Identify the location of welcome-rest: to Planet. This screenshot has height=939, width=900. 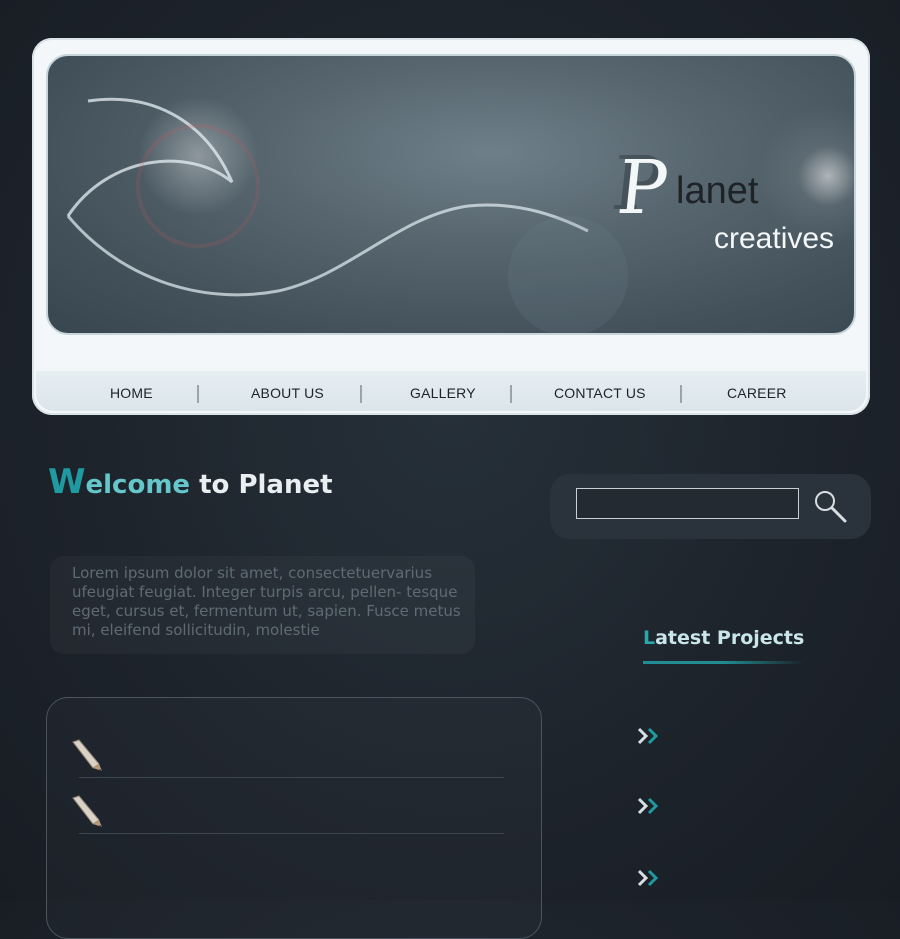
(261, 485).